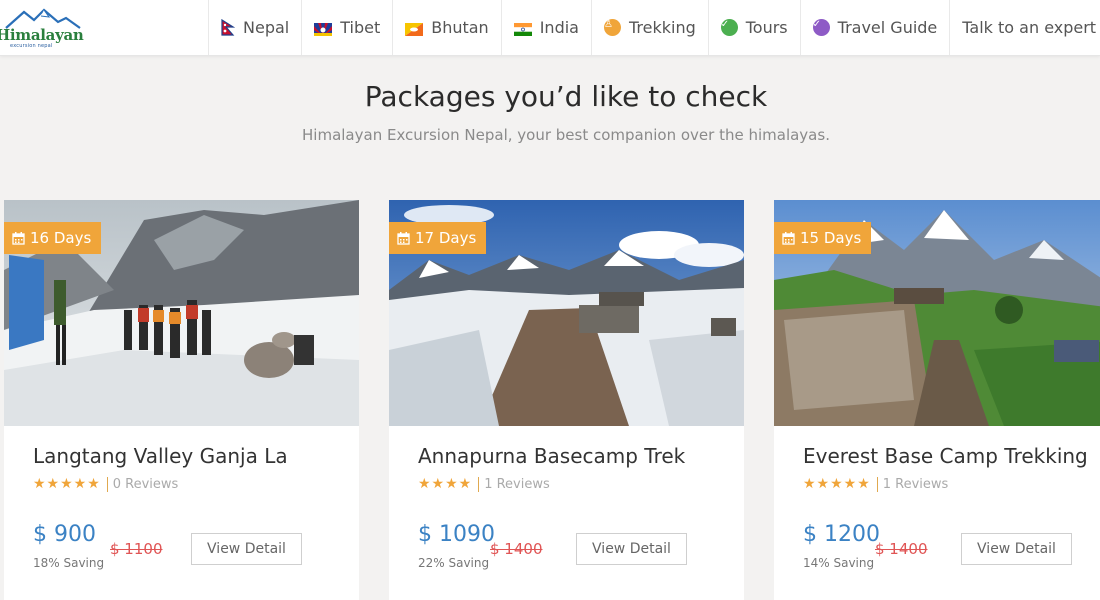 The height and width of the screenshot is (600, 1100). I want to click on duration-badge: 17 Days, so click(438, 238).